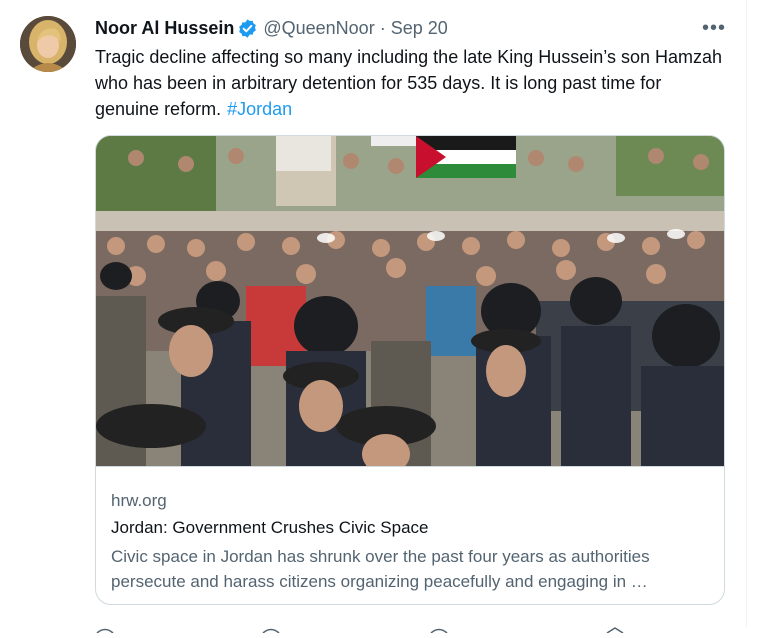 The image size is (783, 638). What do you see at coordinates (360, 630) in the screenshot?
I see `action-icons-partial` at bounding box center [360, 630].